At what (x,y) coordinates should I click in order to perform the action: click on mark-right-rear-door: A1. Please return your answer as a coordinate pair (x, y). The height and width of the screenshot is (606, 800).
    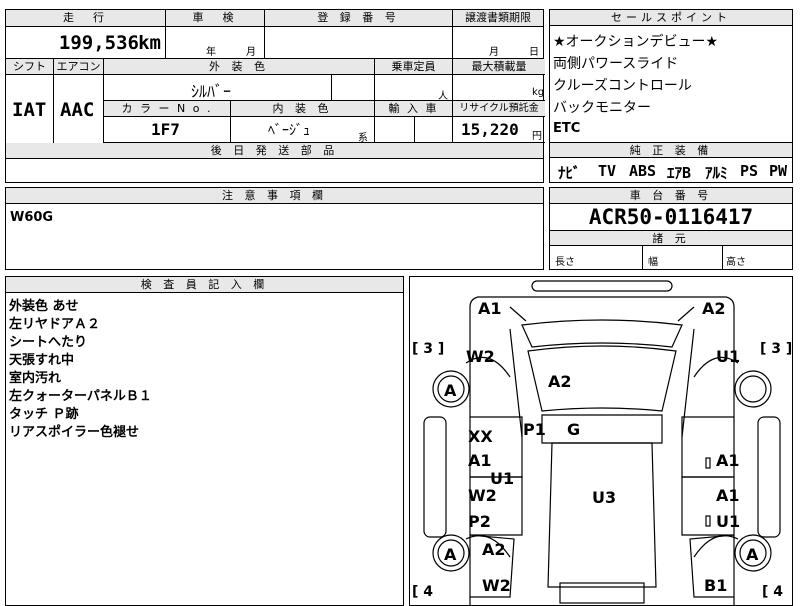
    Looking at the image, I should click on (728, 495).